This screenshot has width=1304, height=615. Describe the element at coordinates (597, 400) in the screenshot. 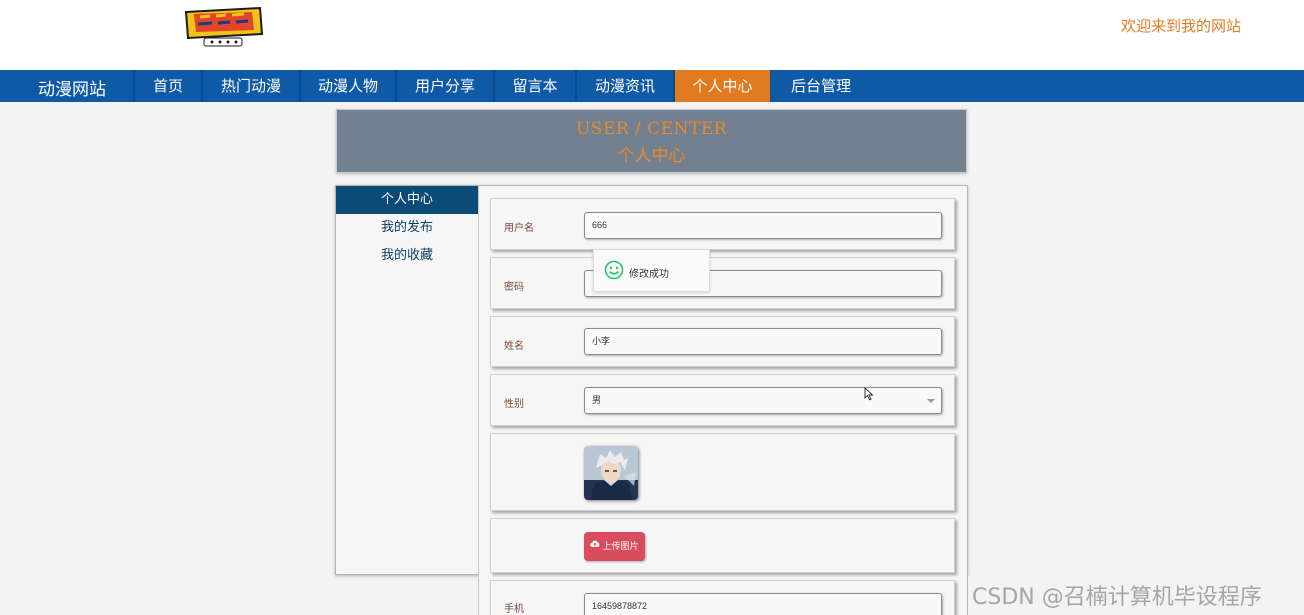

I see `gender-select-value: 男` at that location.